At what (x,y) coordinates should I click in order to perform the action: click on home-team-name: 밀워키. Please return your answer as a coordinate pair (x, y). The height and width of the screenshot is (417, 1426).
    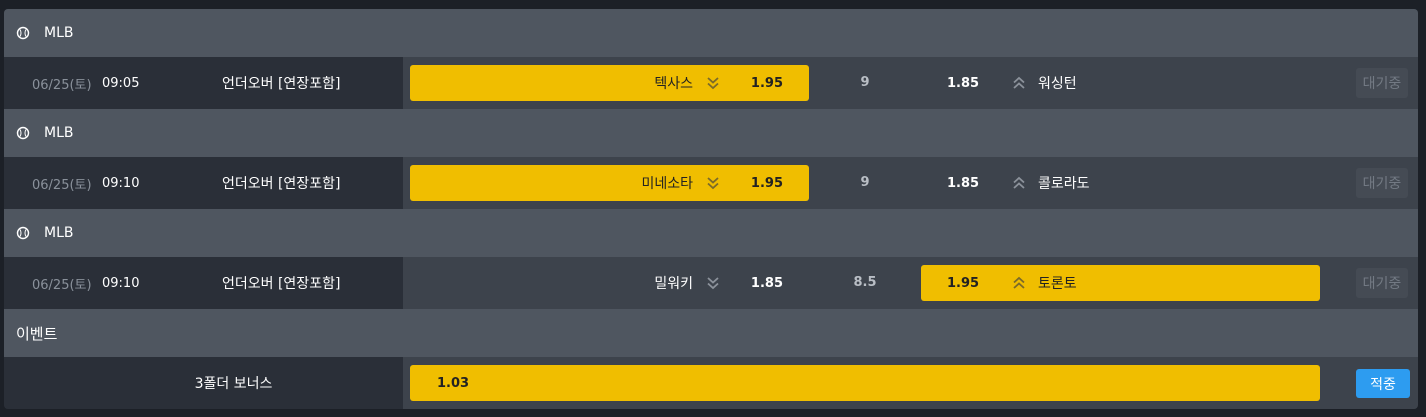
    Looking at the image, I should click on (673, 284).